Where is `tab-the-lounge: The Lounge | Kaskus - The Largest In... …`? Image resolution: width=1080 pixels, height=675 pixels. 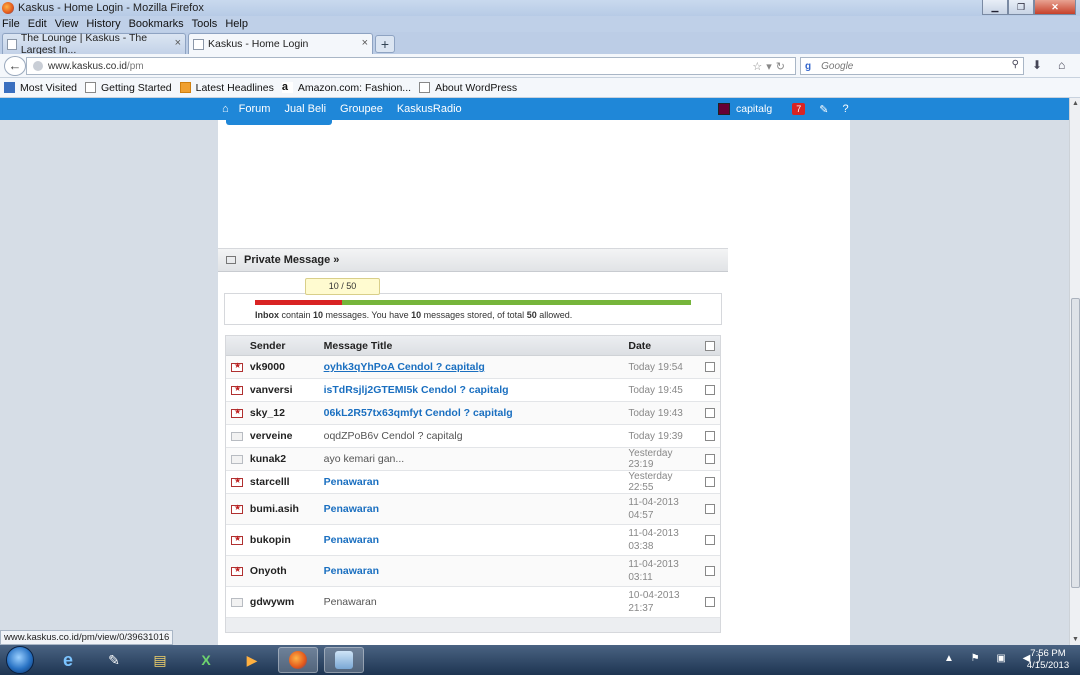
tab-the-lounge: The Lounge | Kaskus - The Largest In... … is located at coordinates (94, 44).